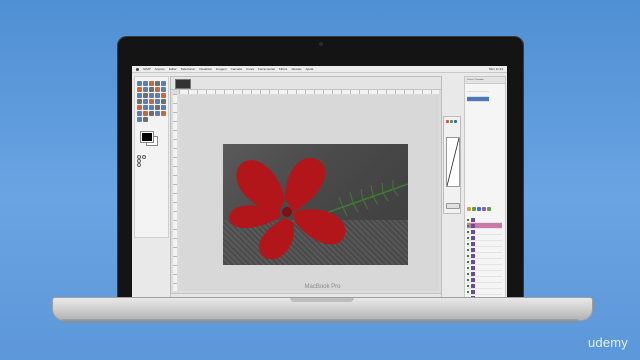  What do you see at coordinates (151, 107) in the screenshot?
I see `gradient-tool-icon` at bounding box center [151, 107].